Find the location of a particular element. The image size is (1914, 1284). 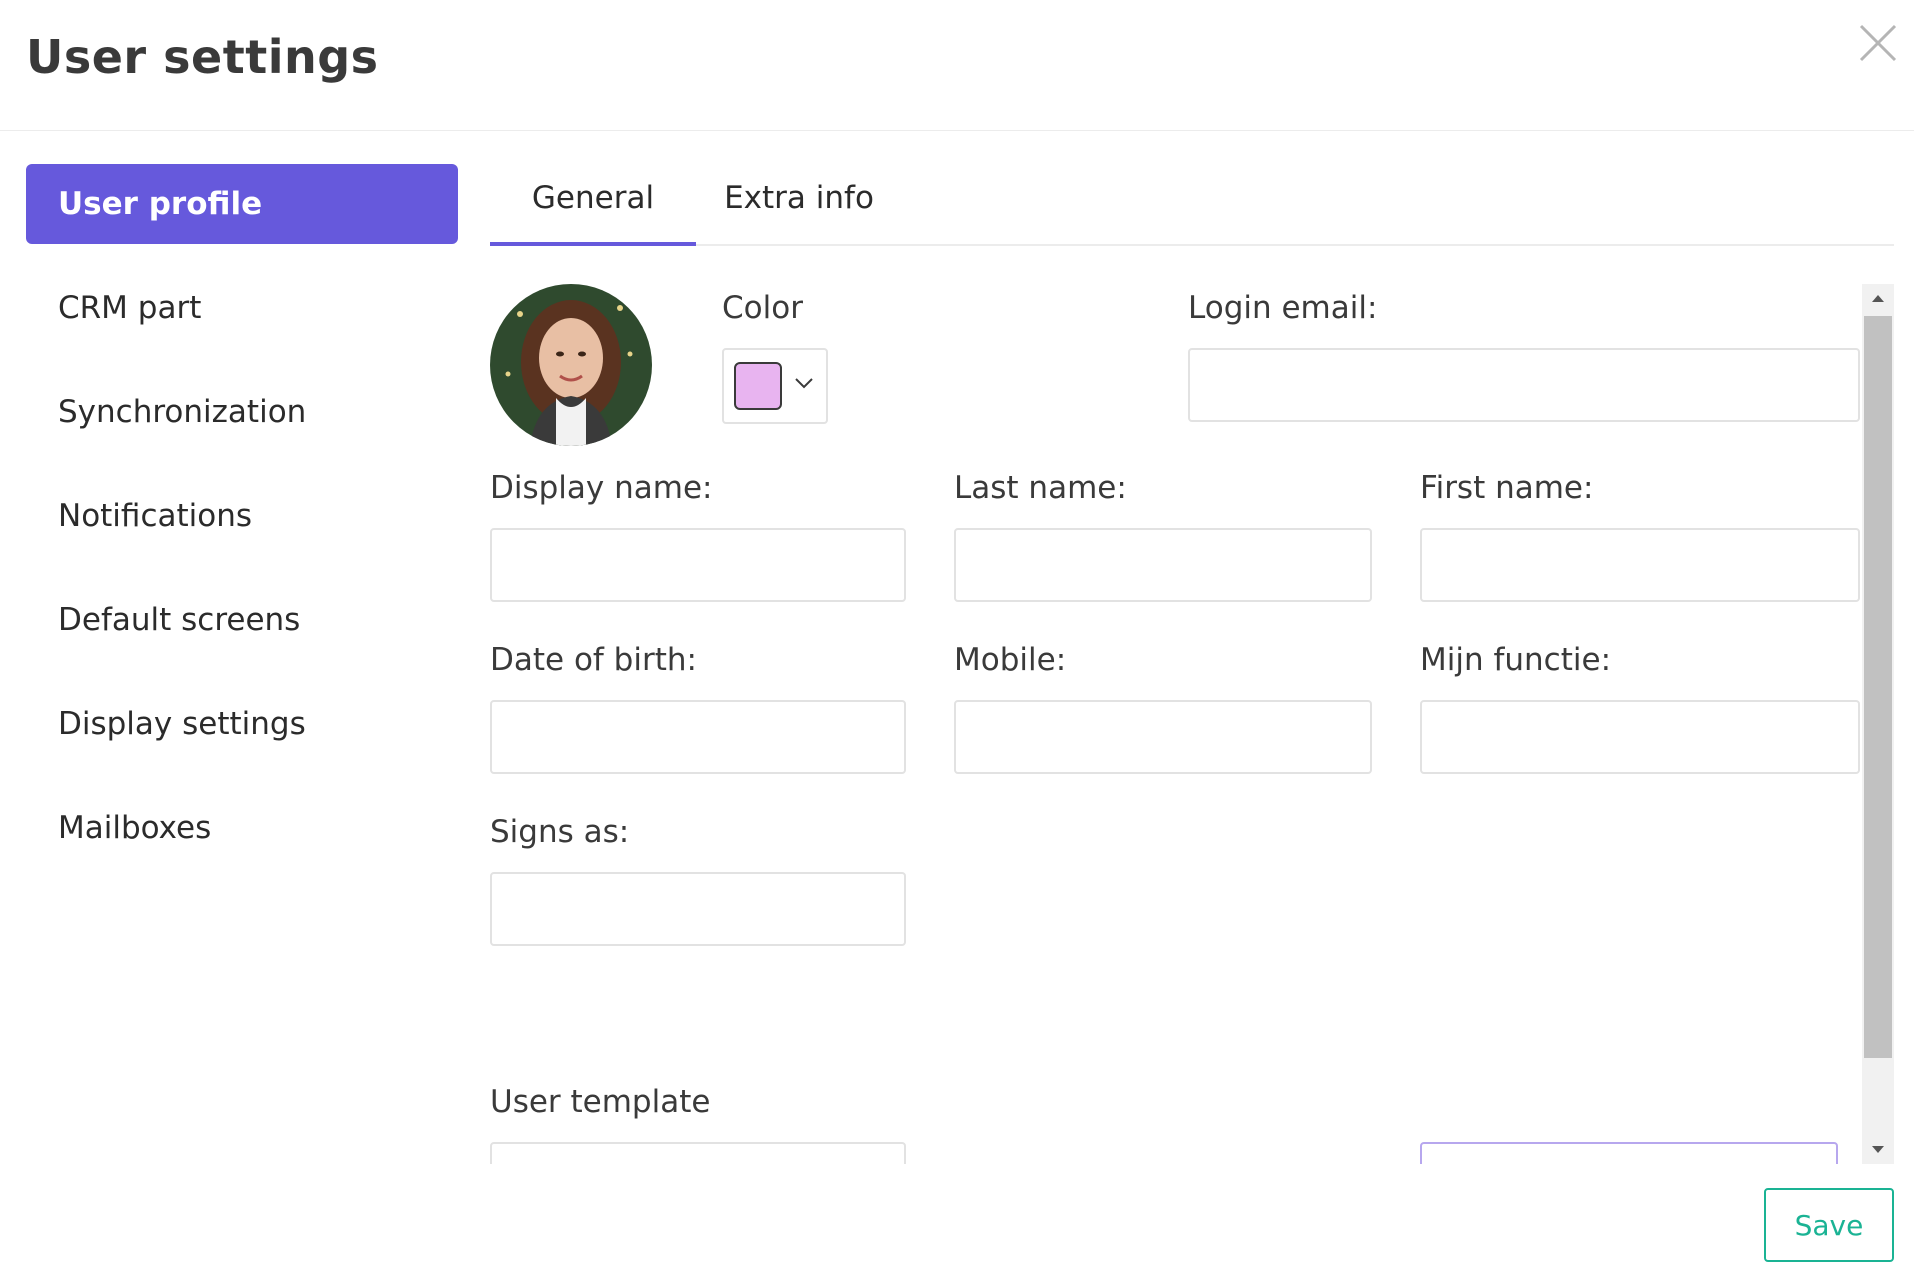

tab-general: General is located at coordinates (593, 203).